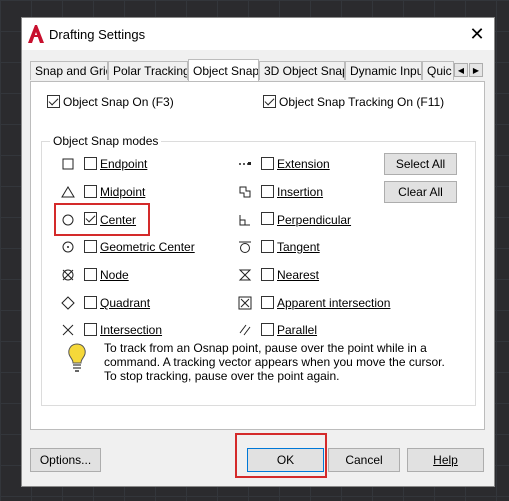 The height and width of the screenshot is (501, 509). Describe the element at coordinates (68, 192) in the screenshot. I see `midpoint-icon` at that location.